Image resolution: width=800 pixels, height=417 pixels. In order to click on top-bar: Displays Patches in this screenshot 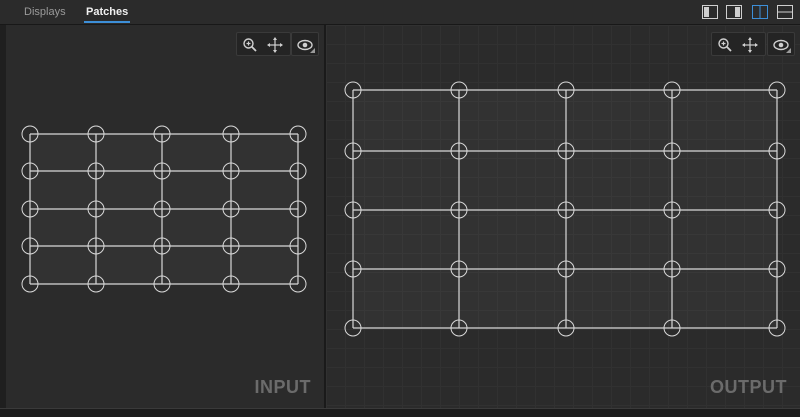, I will do `click(400, 12)`.